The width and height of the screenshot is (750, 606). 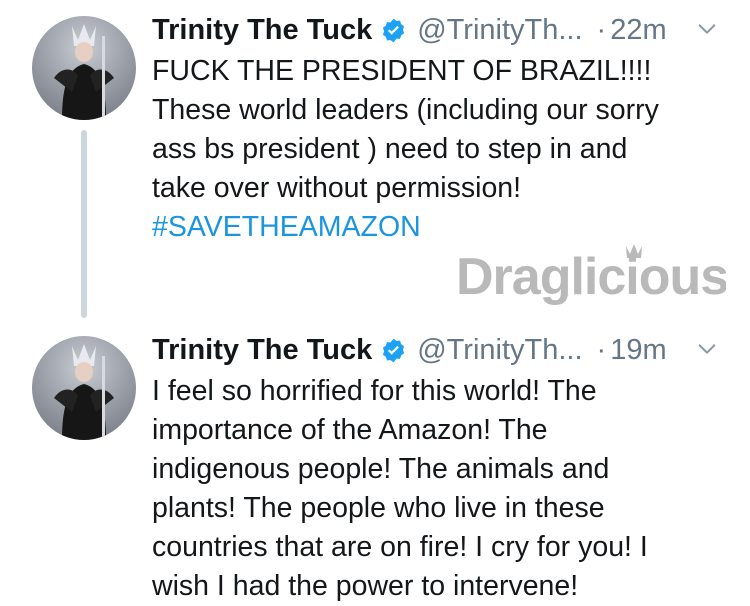 I want to click on tweet-header: Trinity The Tuck @TrinityTh... · 22m, so click(x=409, y=30).